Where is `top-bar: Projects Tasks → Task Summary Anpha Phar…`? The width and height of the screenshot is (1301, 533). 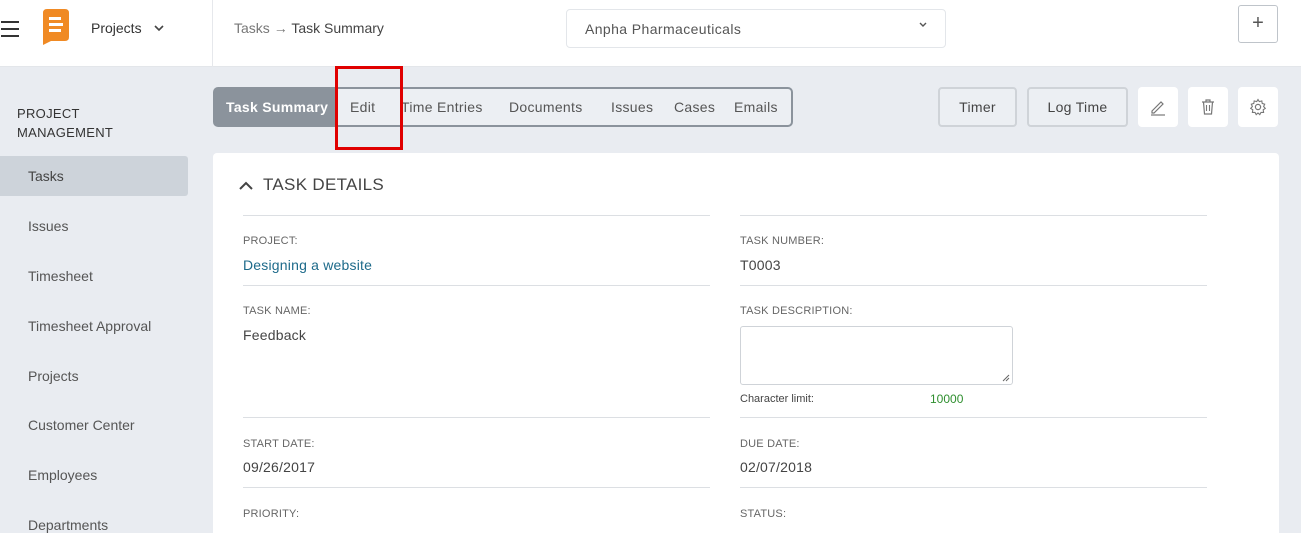
top-bar: Projects Tasks → Task Summary Anpha Phar… is located at coordinates (650, 33).